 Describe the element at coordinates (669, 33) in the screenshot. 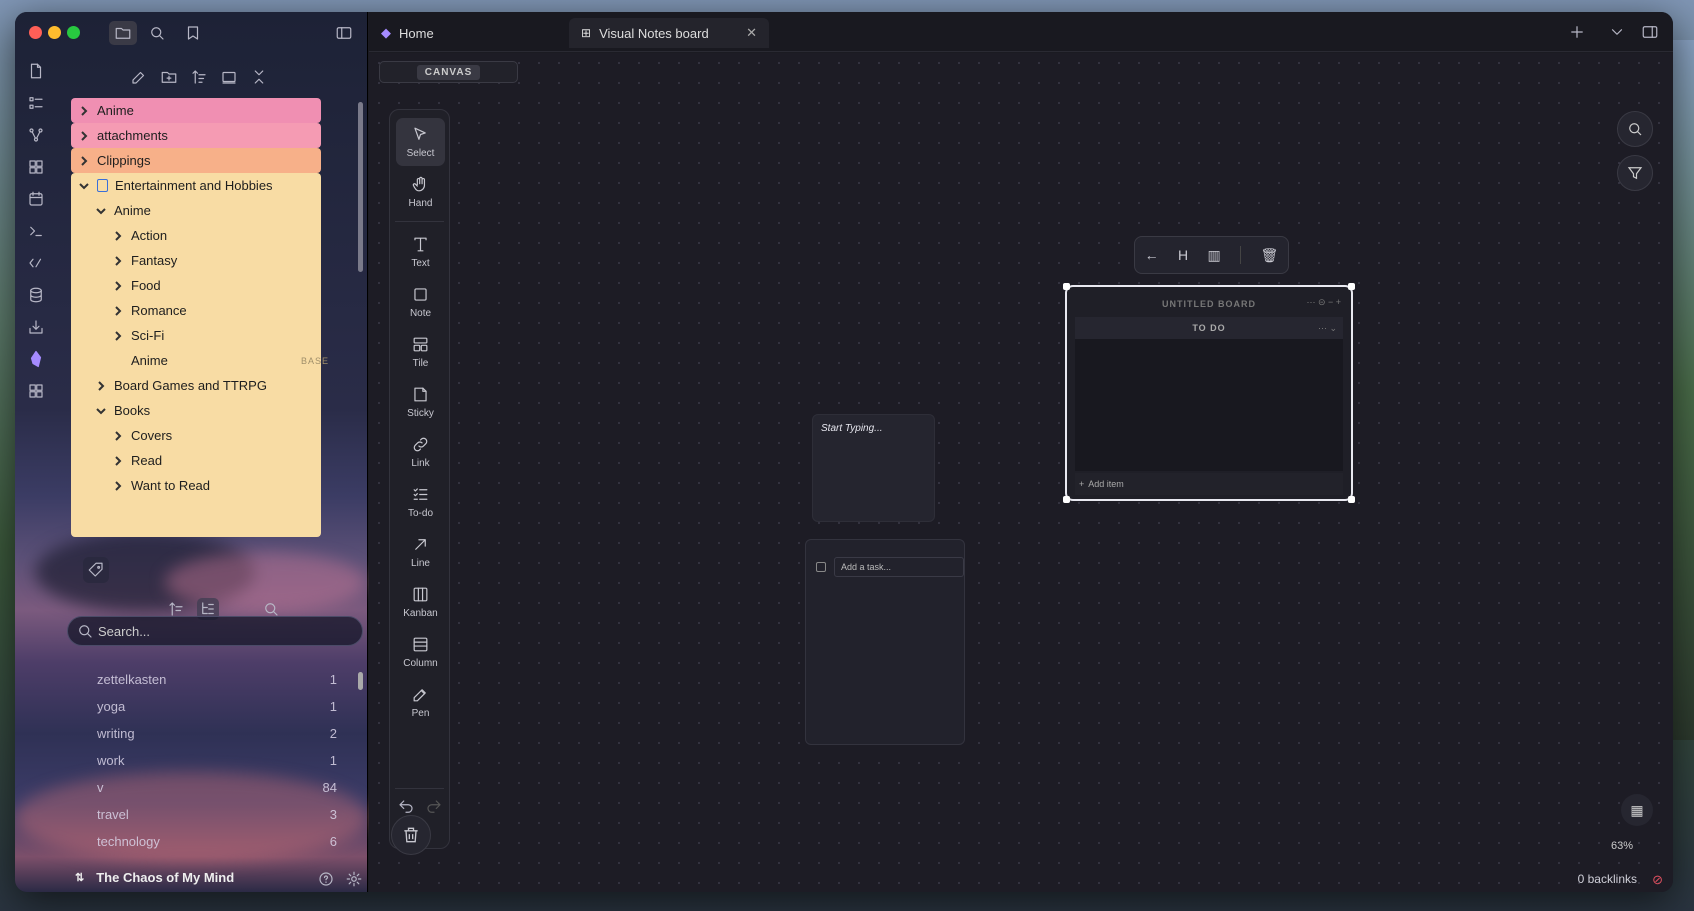

I see `tab-visual-notes-board: ⊞ Visual Notes board ✕` at that location.